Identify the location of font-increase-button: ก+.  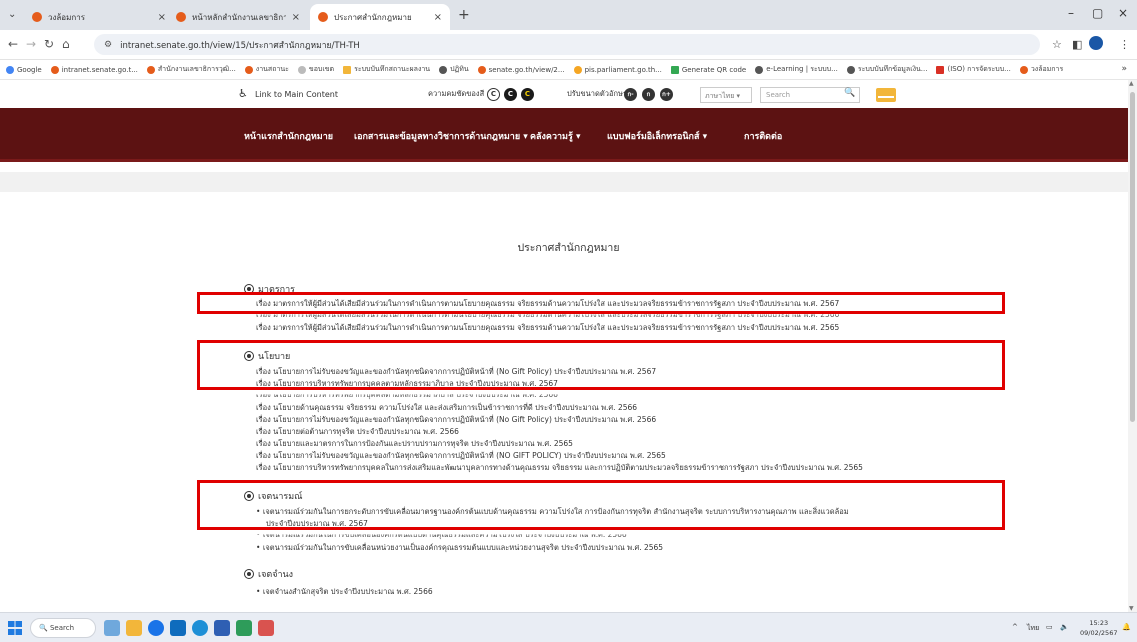
(666, 94).